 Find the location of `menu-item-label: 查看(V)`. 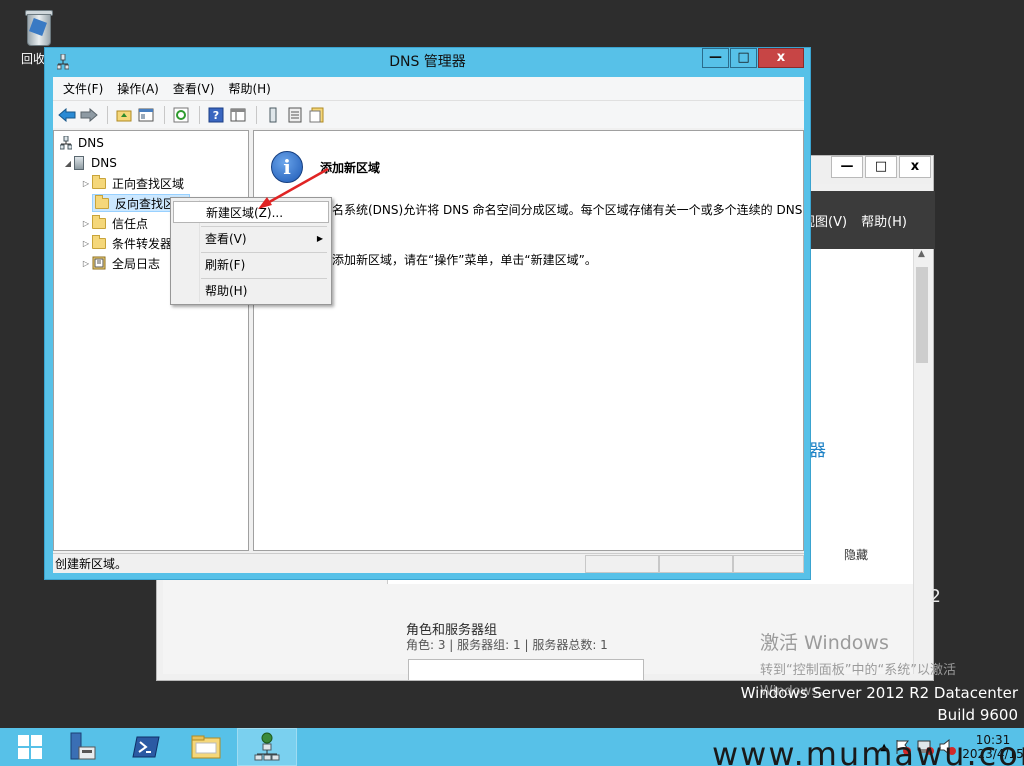

menu-item-label: 查看(V) is located at coordinates (226, 239).